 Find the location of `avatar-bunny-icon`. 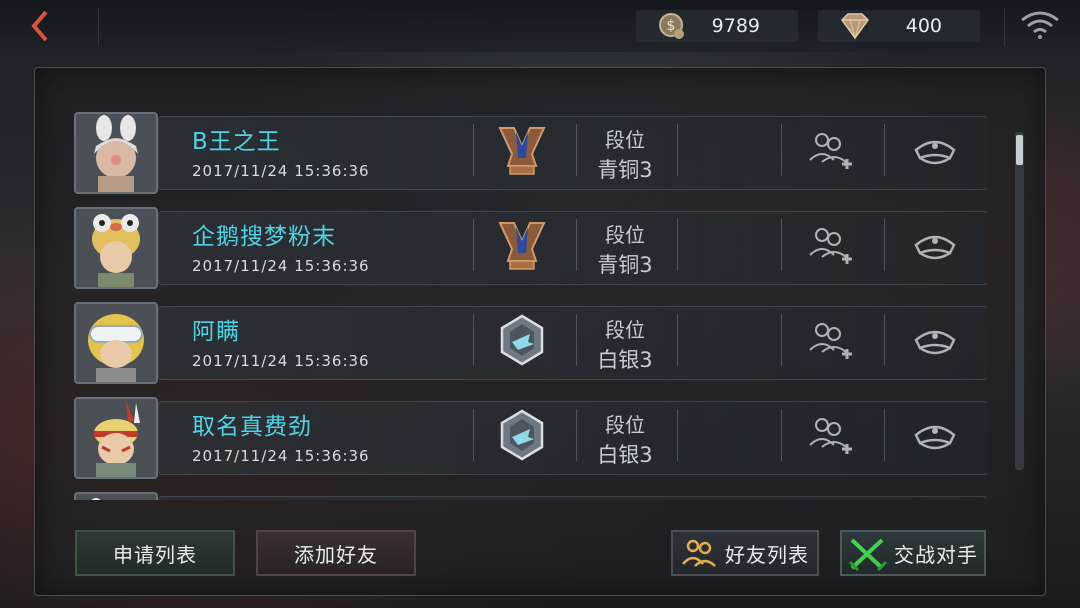

avatar-bunny-icon is located at coordinates (116, 153).